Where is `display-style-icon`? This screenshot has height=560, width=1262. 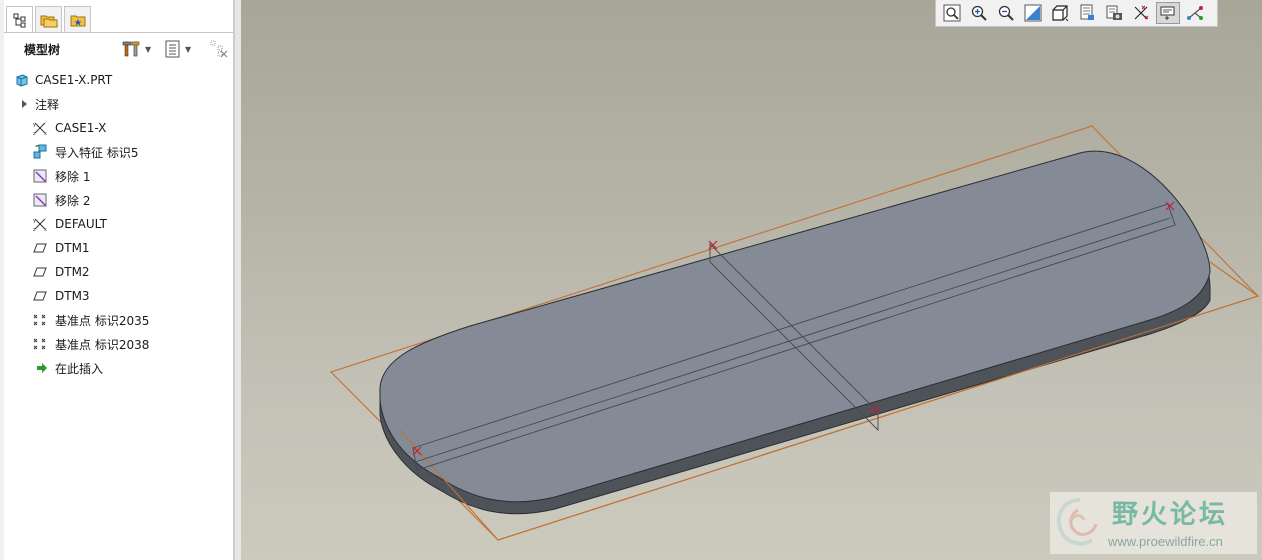 display-style-icon is located at coordinates (1060, 13).